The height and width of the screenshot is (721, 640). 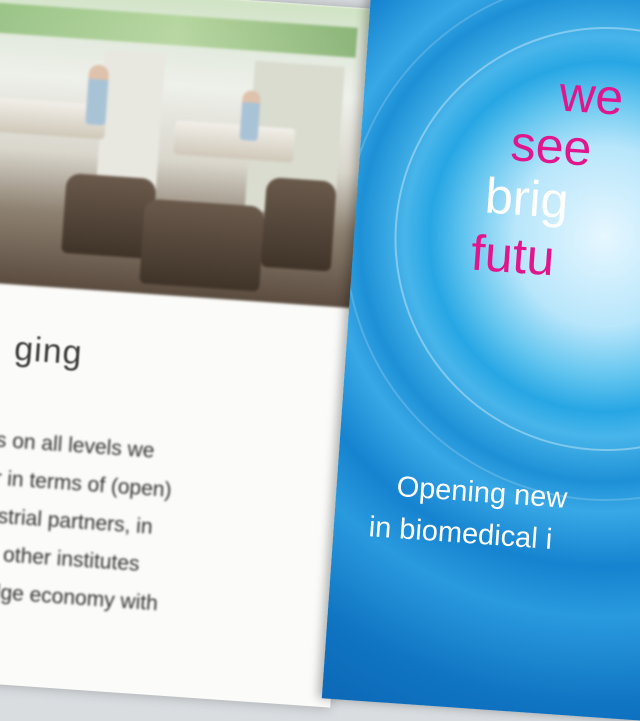 What do you see at coordinates (460, 533) in the screenshot?
I see `cover-subtitle-line: in biomedical i` at bounding box center [460, 533].